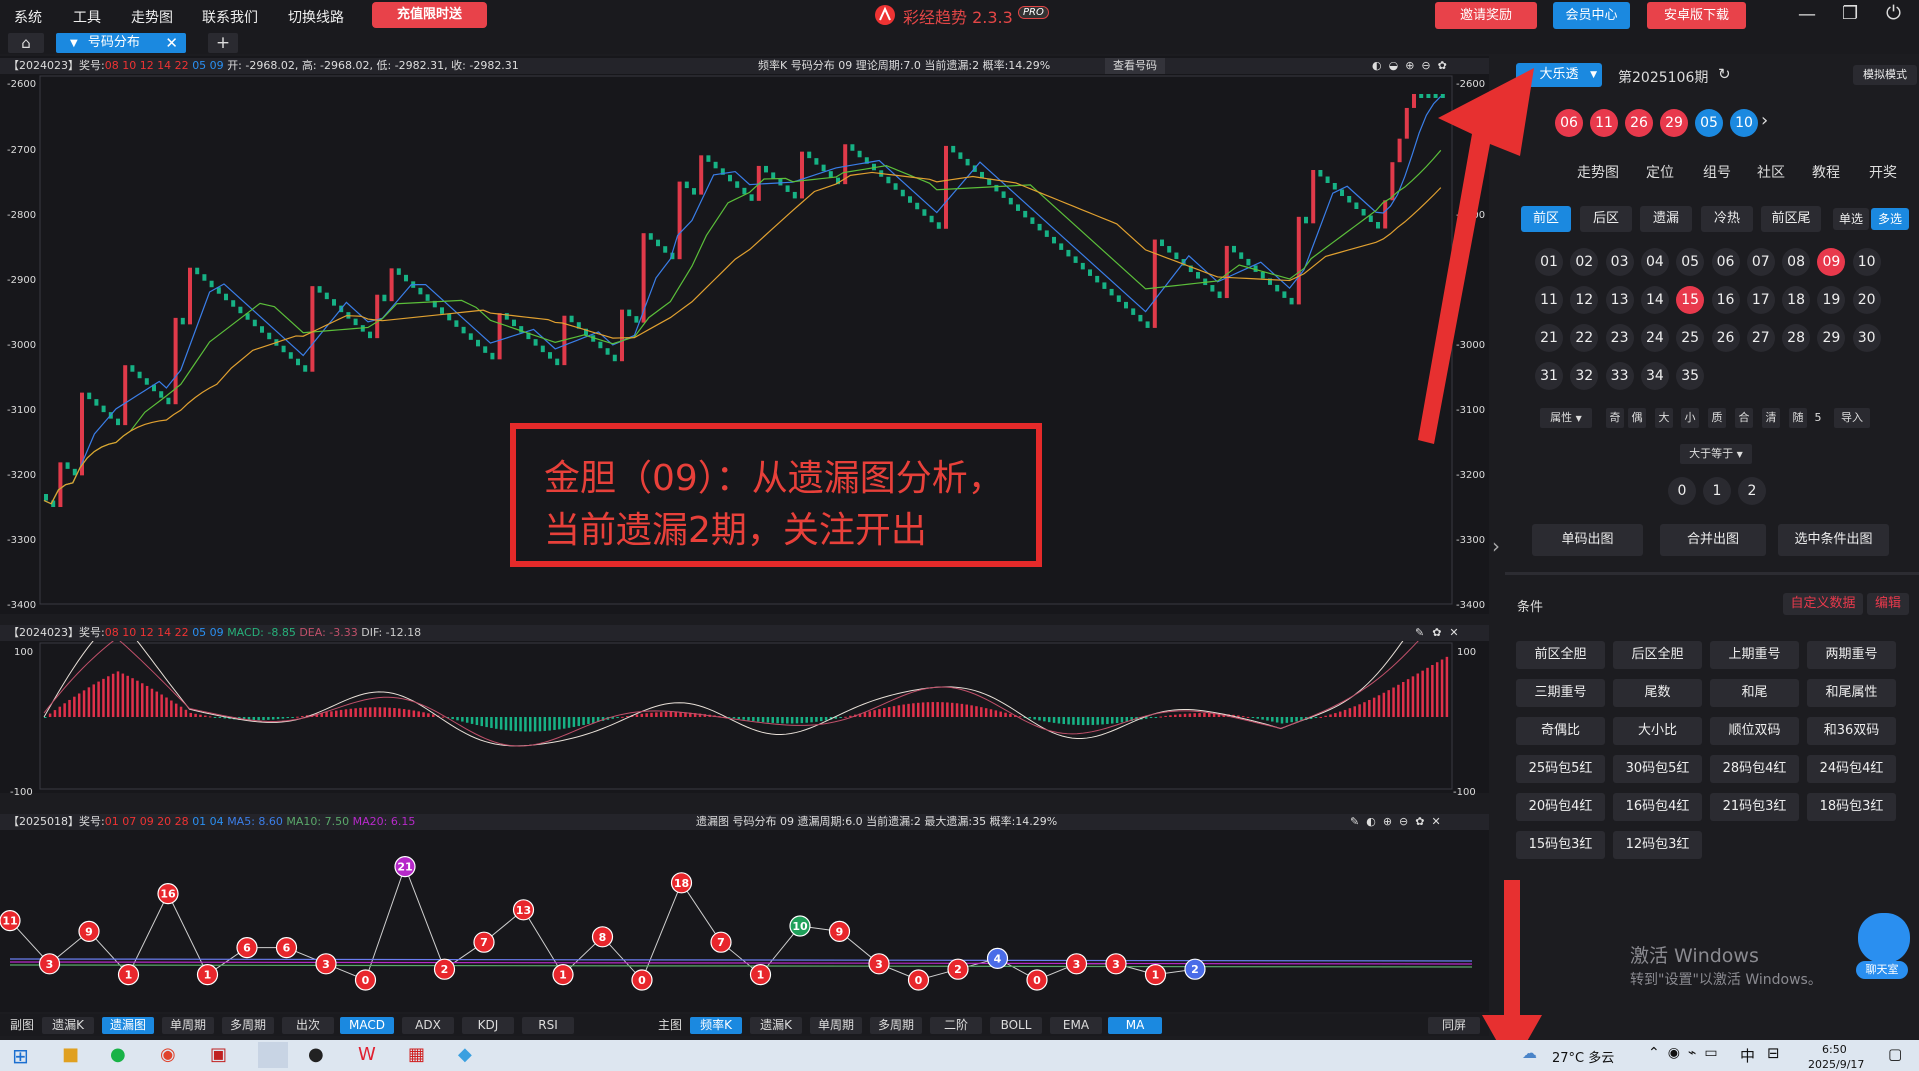 The image size is (1919, 1071). What do you see at coordinates (1895, 1054) in the screenshot?
I see `notification-icon: ▢` at bounding box center [1895, 1054].